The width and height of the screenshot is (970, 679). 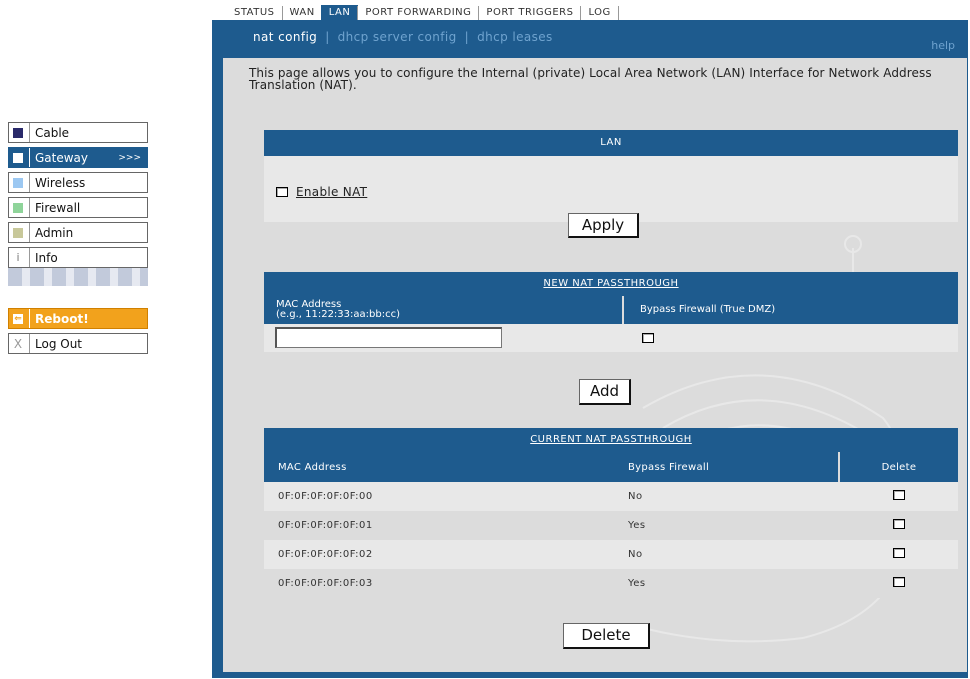 What do you see at coordinates (52, 132) in the screenshot?
I see `nav-cable-label: Cable` at bounding box center [52, 132].